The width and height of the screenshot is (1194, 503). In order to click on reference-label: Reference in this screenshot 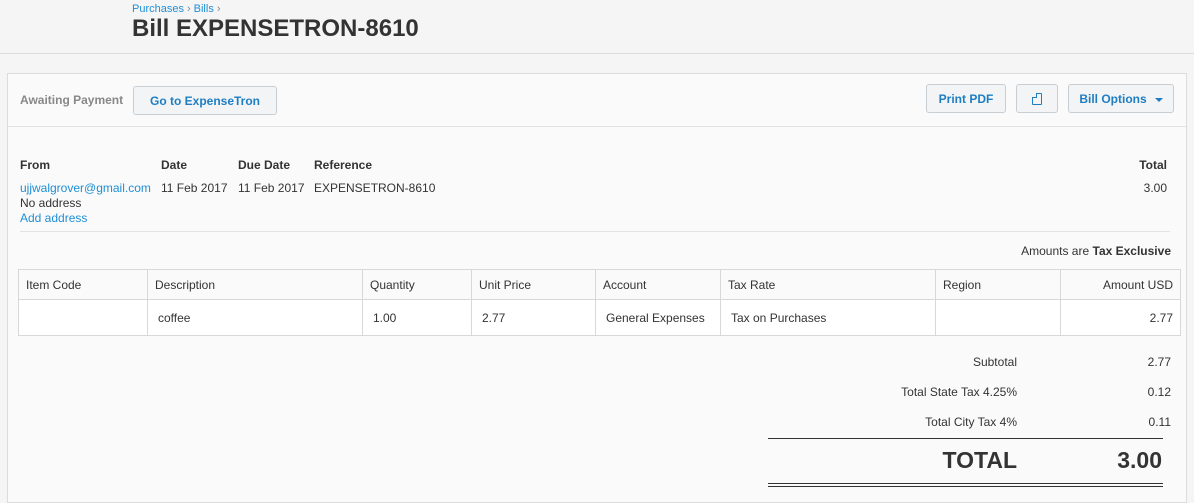, I will do `click(343, 165)`.